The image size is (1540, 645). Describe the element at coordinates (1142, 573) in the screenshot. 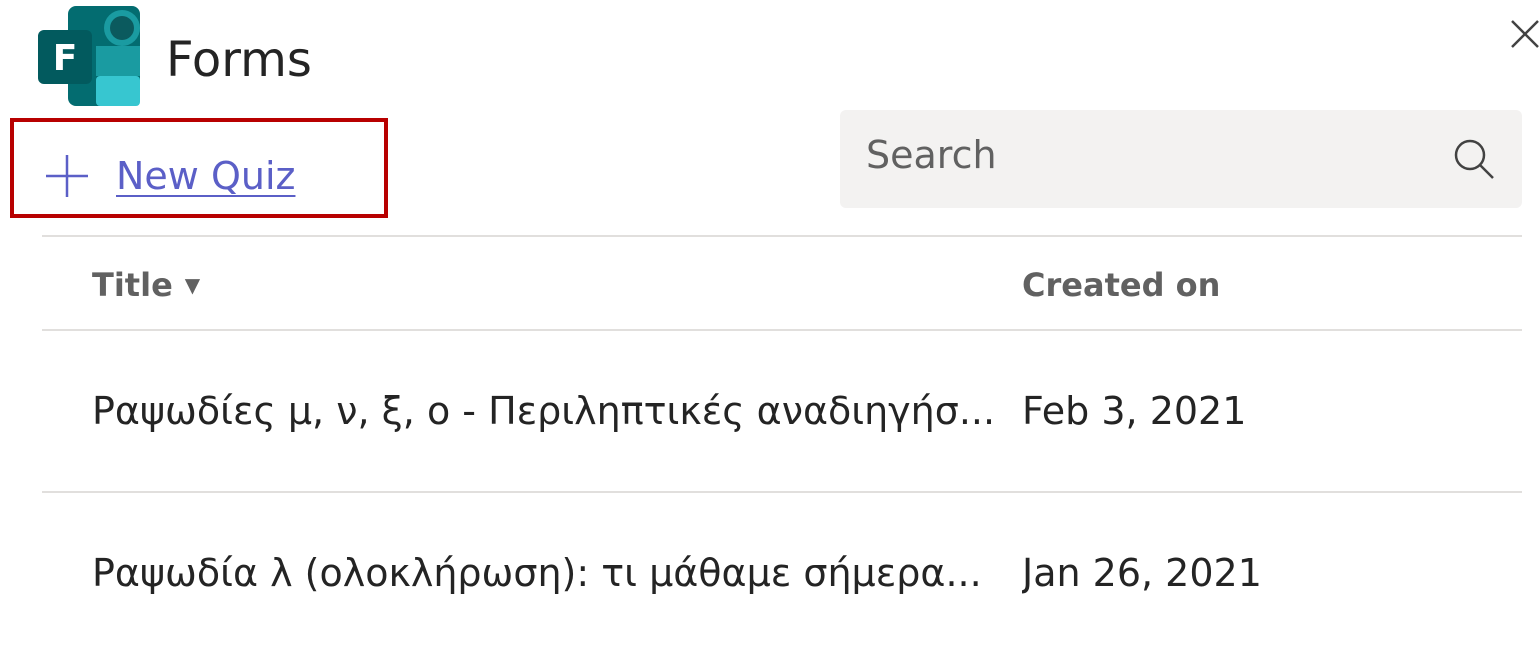

I see `row-created-on: Jan 26, 2021` at that location.